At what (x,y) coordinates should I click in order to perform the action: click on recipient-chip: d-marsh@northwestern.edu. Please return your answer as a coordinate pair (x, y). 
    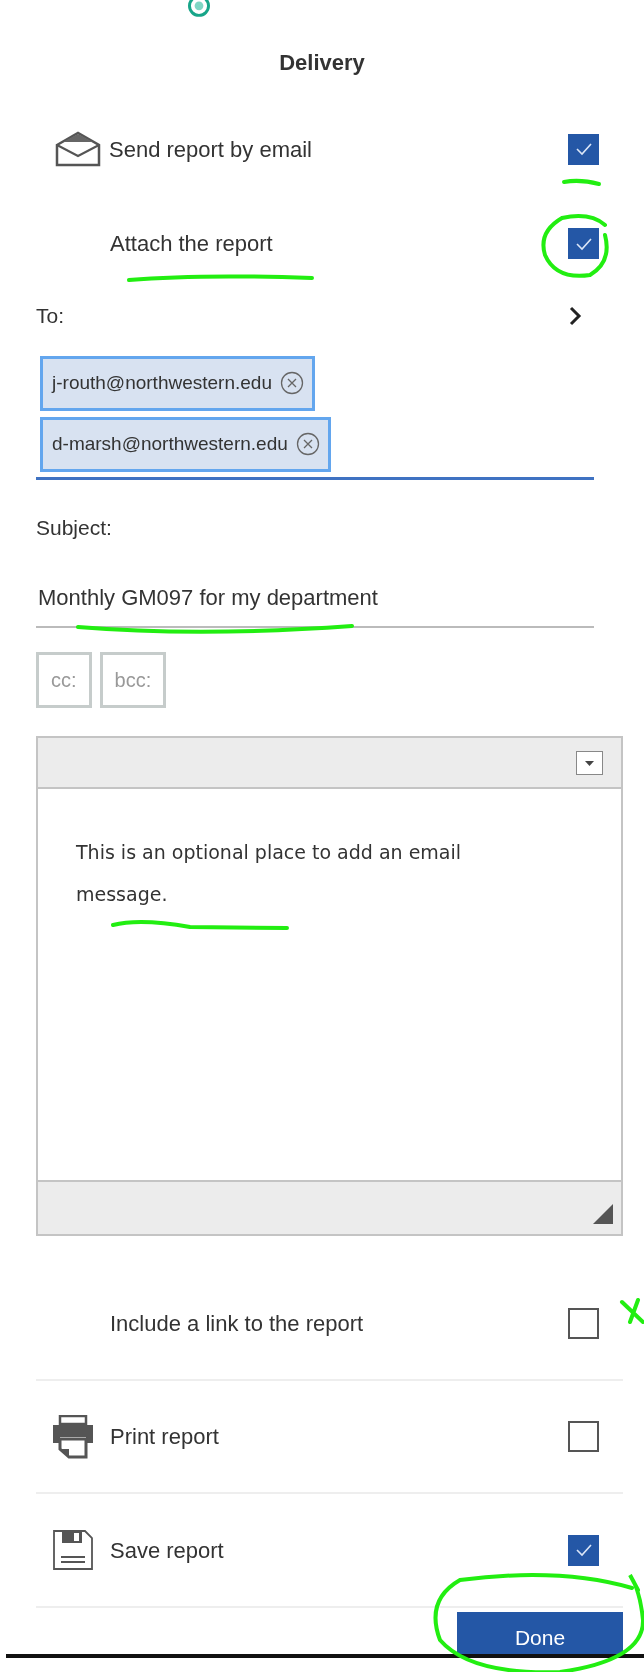
    Looking at the image, I should click on (185, 444).